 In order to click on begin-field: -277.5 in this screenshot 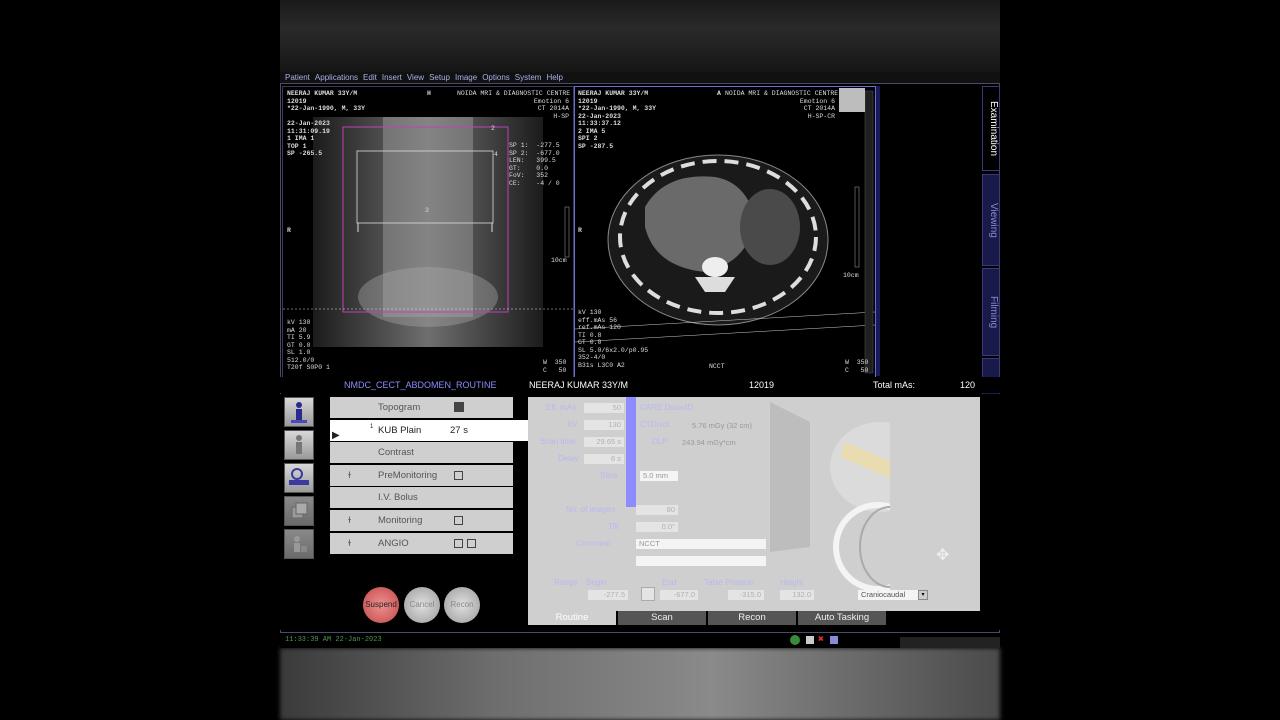, I will do `click(608, 595)`.